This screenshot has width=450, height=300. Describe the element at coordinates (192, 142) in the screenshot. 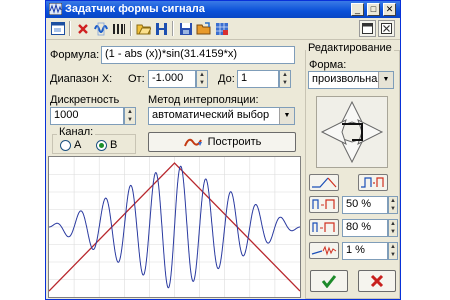

I see `wand-icon` at that location.